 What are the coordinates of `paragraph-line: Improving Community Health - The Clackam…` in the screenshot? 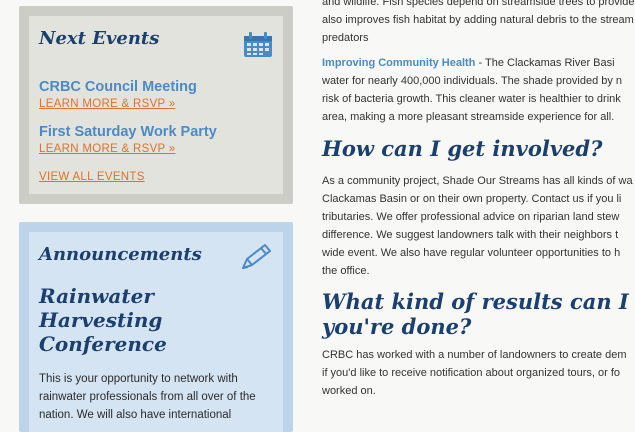 It's located at (478, 63).